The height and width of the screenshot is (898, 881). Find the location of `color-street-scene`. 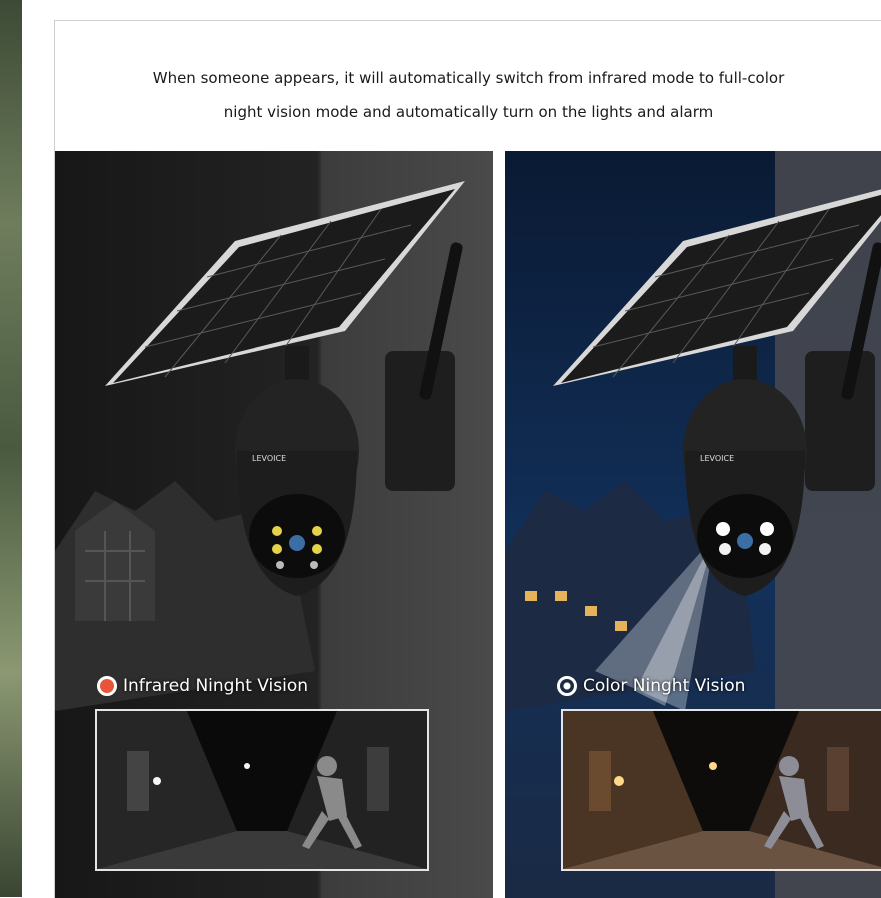

color-street-scene is located at coordinates (722, 790).